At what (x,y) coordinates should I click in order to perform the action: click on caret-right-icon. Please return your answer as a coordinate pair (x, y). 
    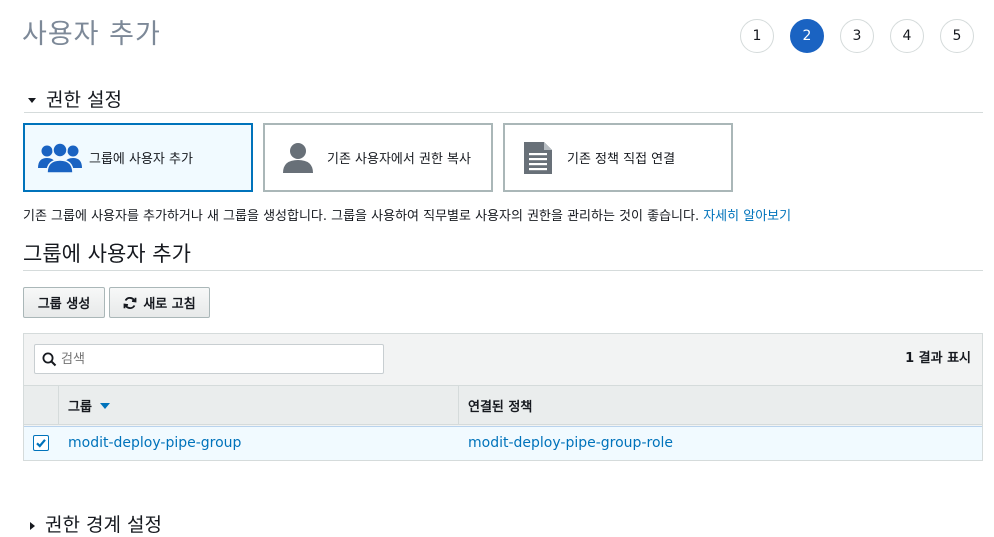
    Looking at the image, I should click on (32, 525).